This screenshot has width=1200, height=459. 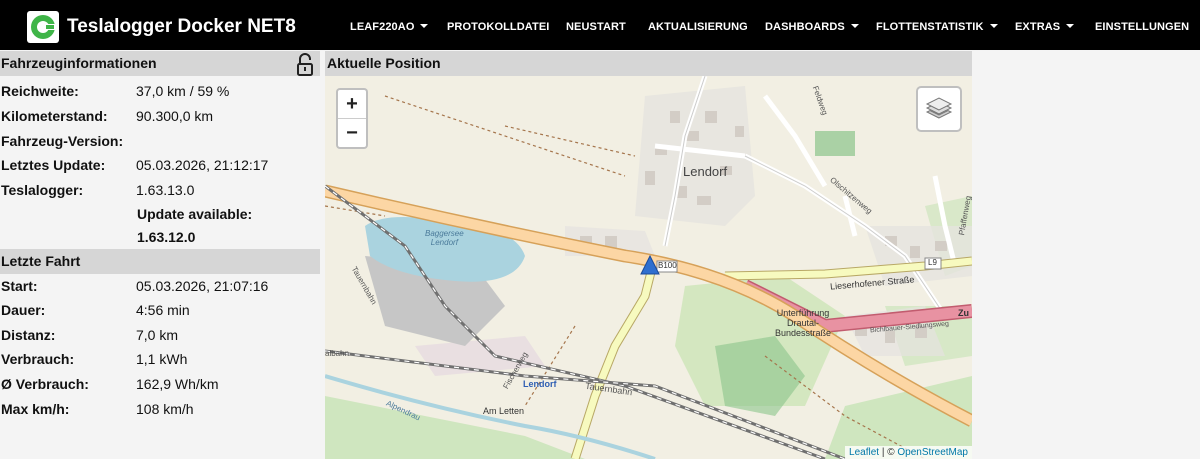 I want to click on map-label-village: Lendorf, so click(x=705, y=171).